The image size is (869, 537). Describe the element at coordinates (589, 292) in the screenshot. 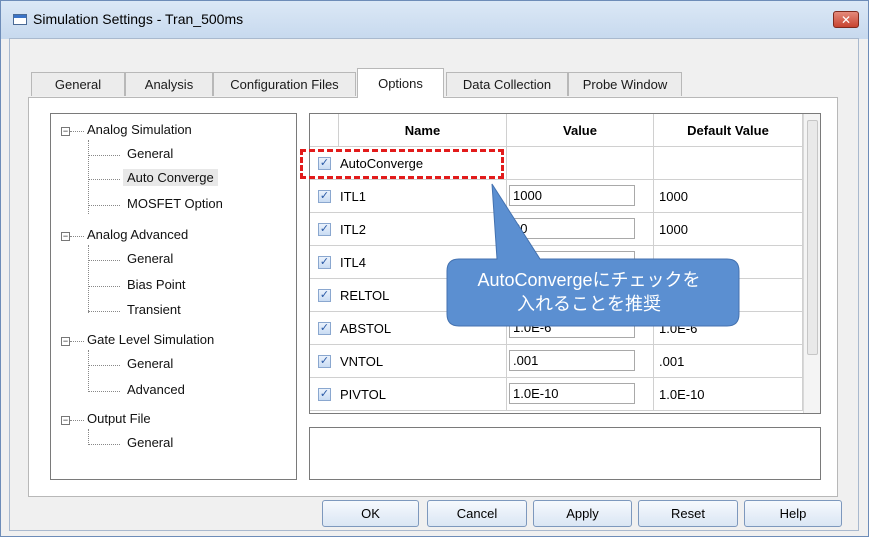

I see `callout-text: AutoConvergeにチェックを 入れることを推奨` at that location.